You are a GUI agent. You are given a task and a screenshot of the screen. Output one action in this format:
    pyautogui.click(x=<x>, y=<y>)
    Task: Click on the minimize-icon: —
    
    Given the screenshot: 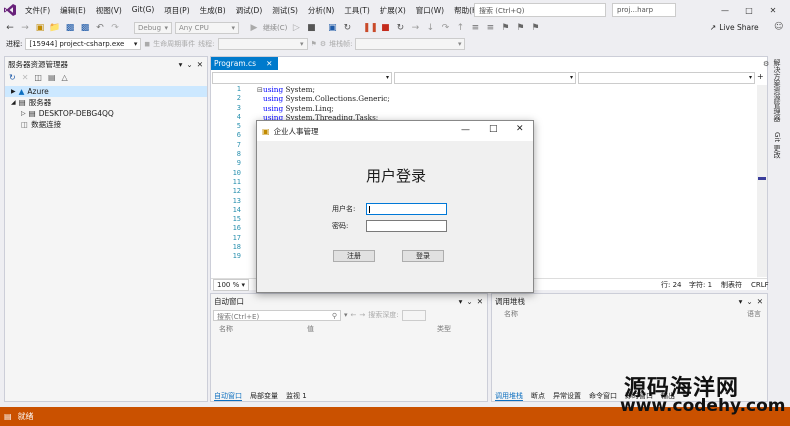 What is the action you would take?
    pyautogui.click(x=465, y=130)
    